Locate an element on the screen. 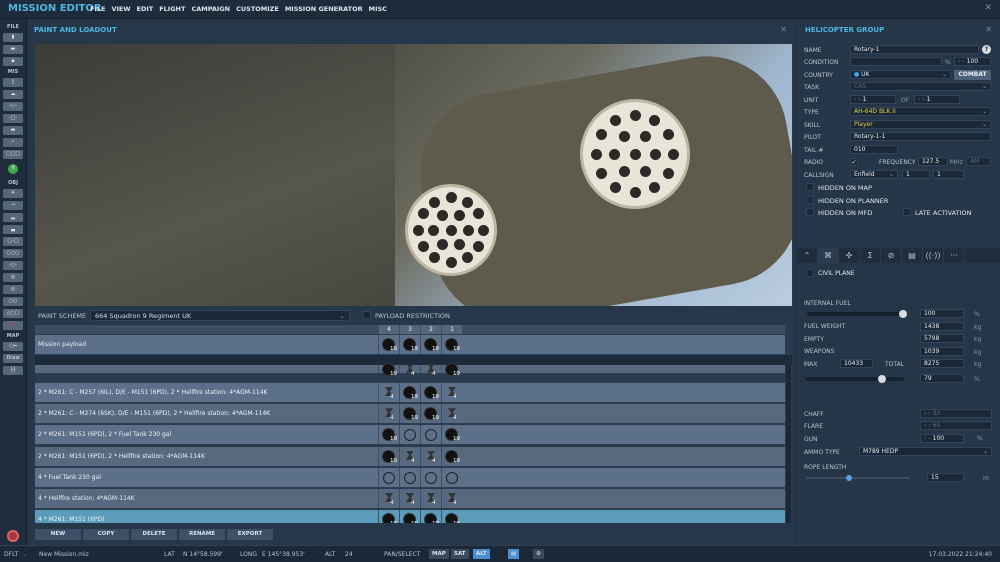 This screenshot has width=1000, height=562. tab-more-icon: ··· is located at coordinates (954, 255).